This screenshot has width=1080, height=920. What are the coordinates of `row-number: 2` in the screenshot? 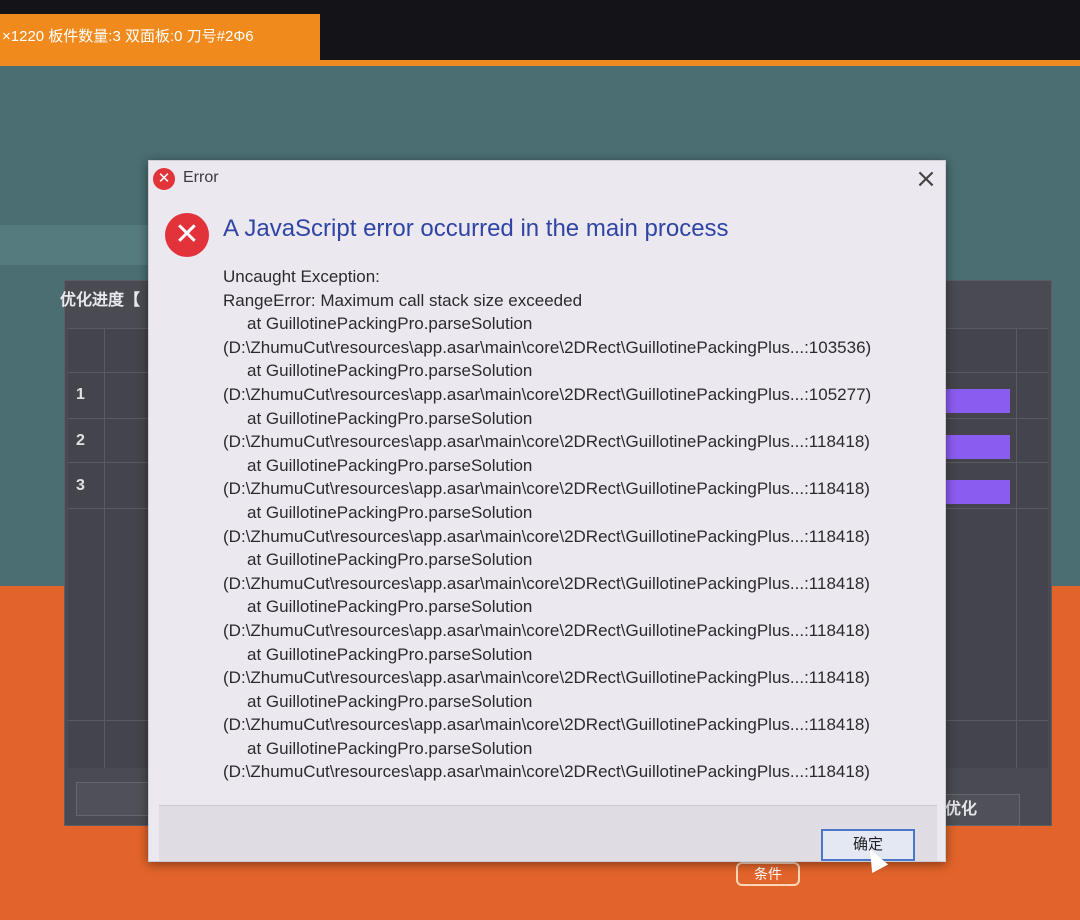 It's located at (80, 440).